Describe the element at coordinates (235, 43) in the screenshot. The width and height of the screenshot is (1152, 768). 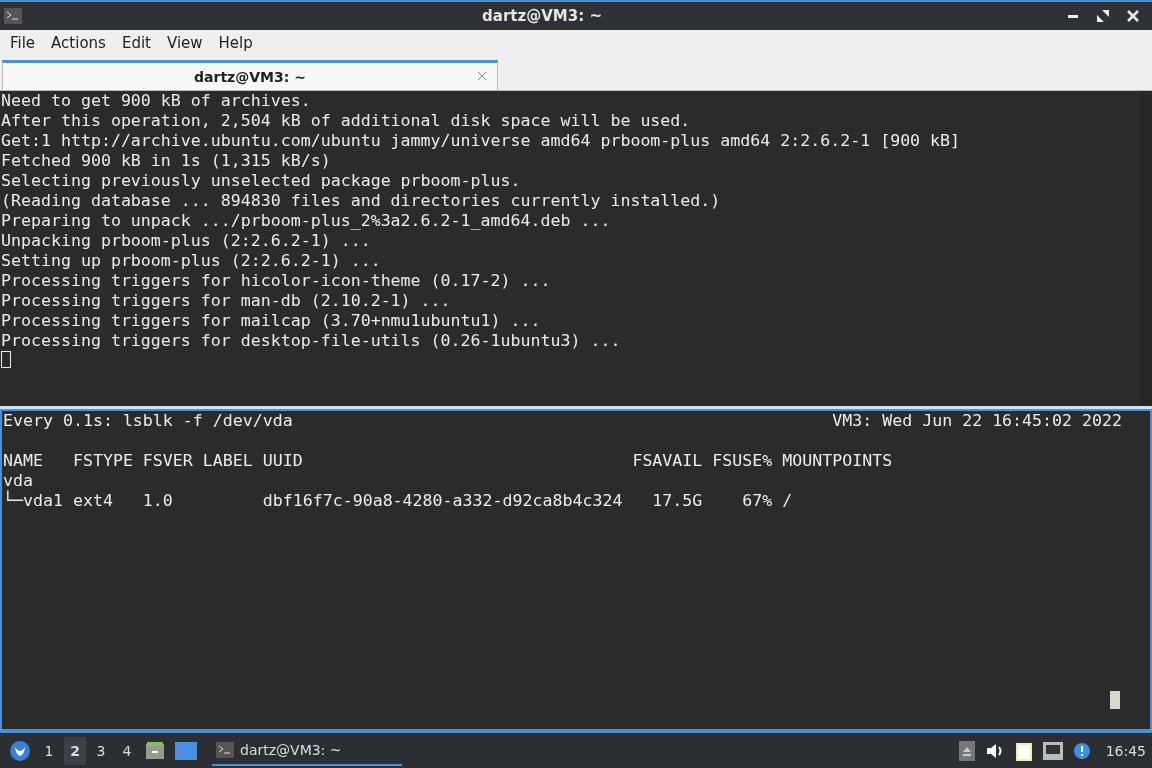
I see `menu-item: Help` at that location.